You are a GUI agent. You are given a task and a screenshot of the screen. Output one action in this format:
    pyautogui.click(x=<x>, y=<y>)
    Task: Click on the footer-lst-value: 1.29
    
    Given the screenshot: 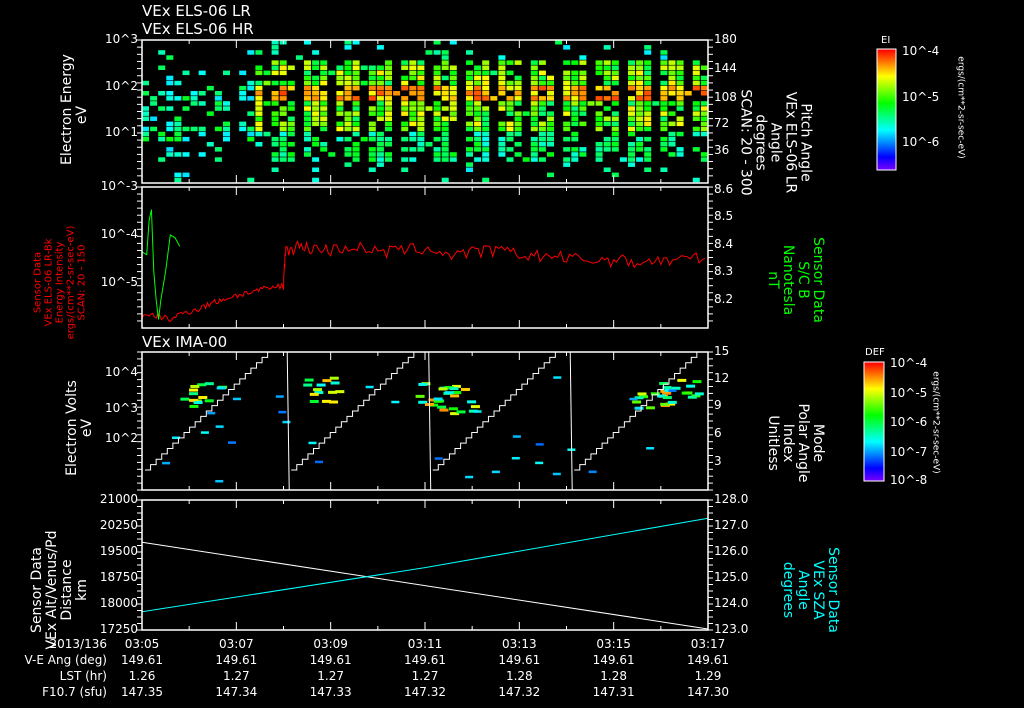 What is the action you would take?
    pyautogui.click(x=708, y=676)
    